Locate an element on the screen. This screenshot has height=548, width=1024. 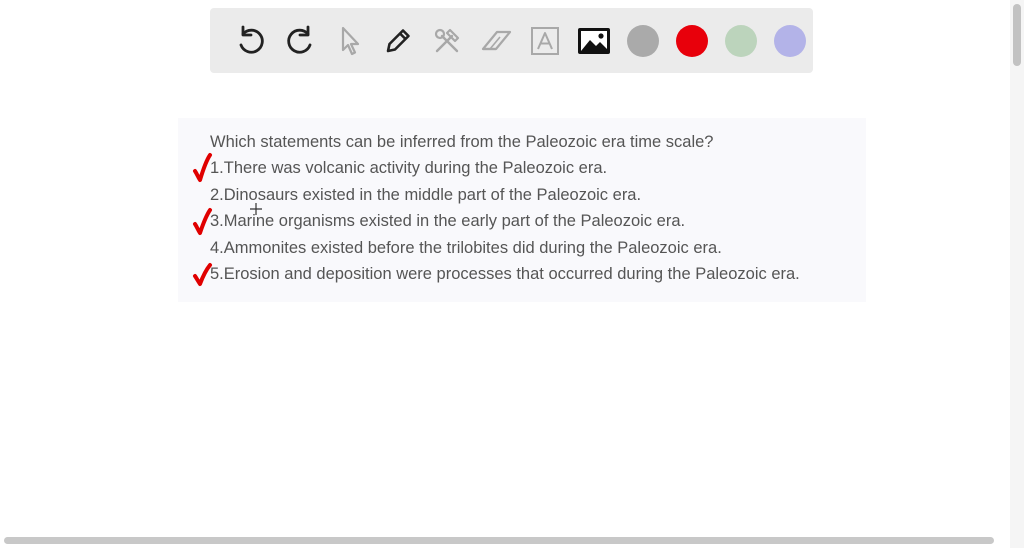
checkmark-5-icon is located at coordinates (202, 274).